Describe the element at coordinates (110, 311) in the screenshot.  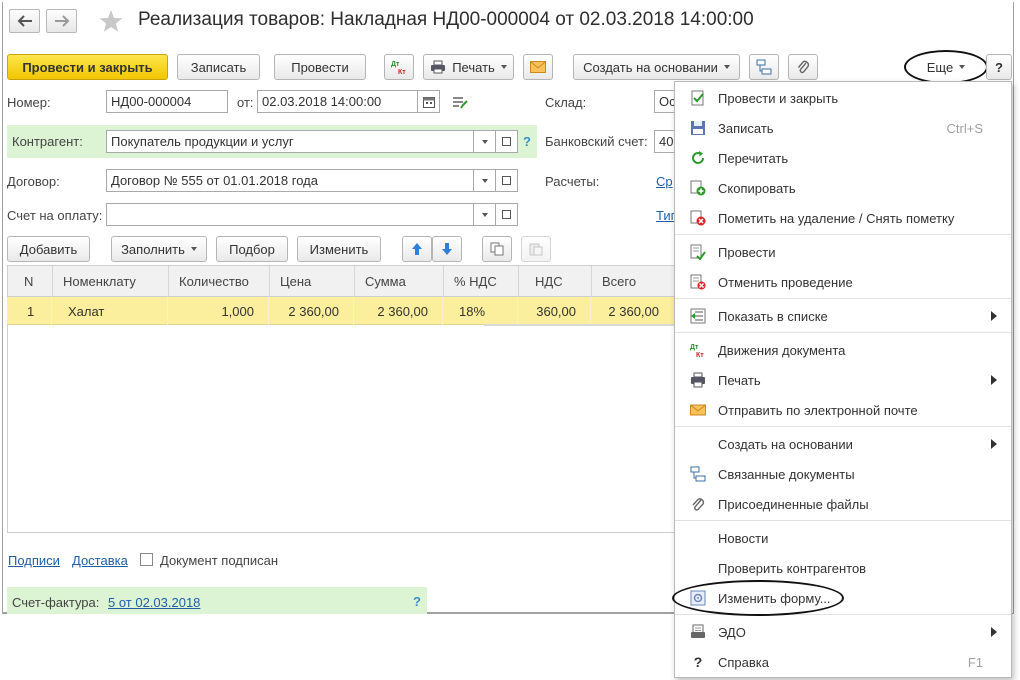
I see `cell-item: Халат` at that location.